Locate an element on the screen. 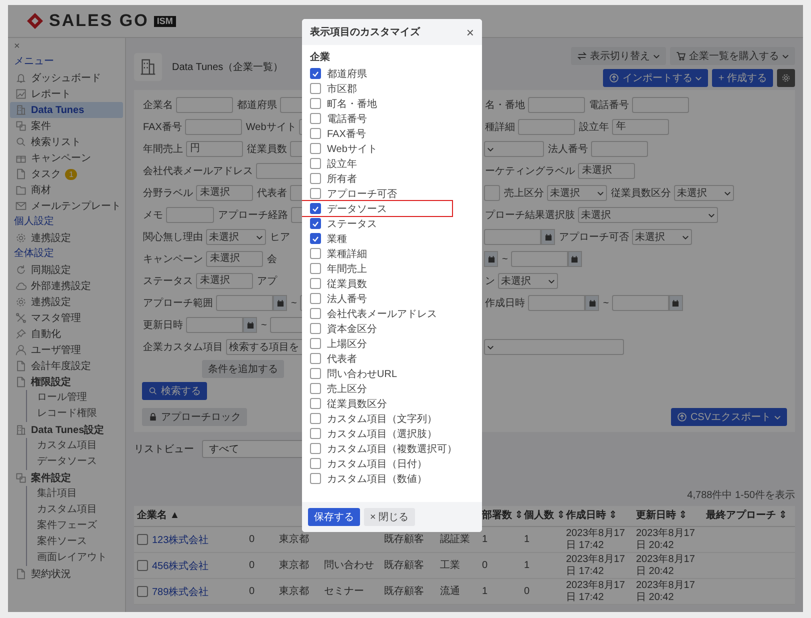  sidebar-subitem: ロール管理 is located at coordinates (62, 398).